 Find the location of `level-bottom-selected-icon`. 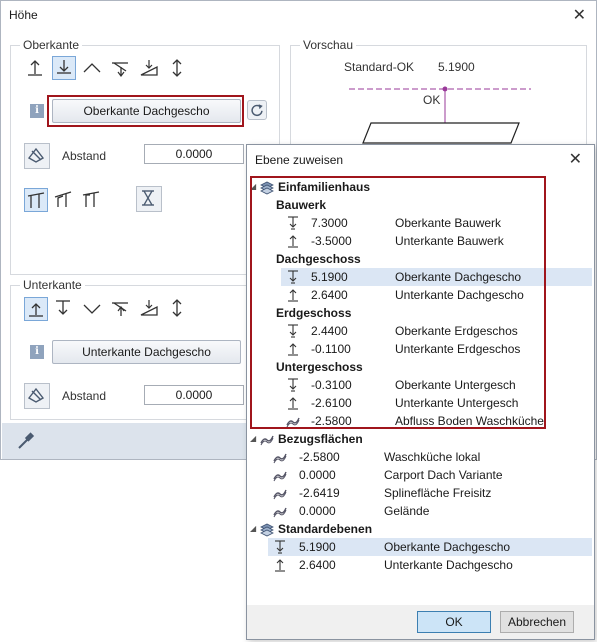

level-bottom-selected-icon is located at coordinates (64, 68).